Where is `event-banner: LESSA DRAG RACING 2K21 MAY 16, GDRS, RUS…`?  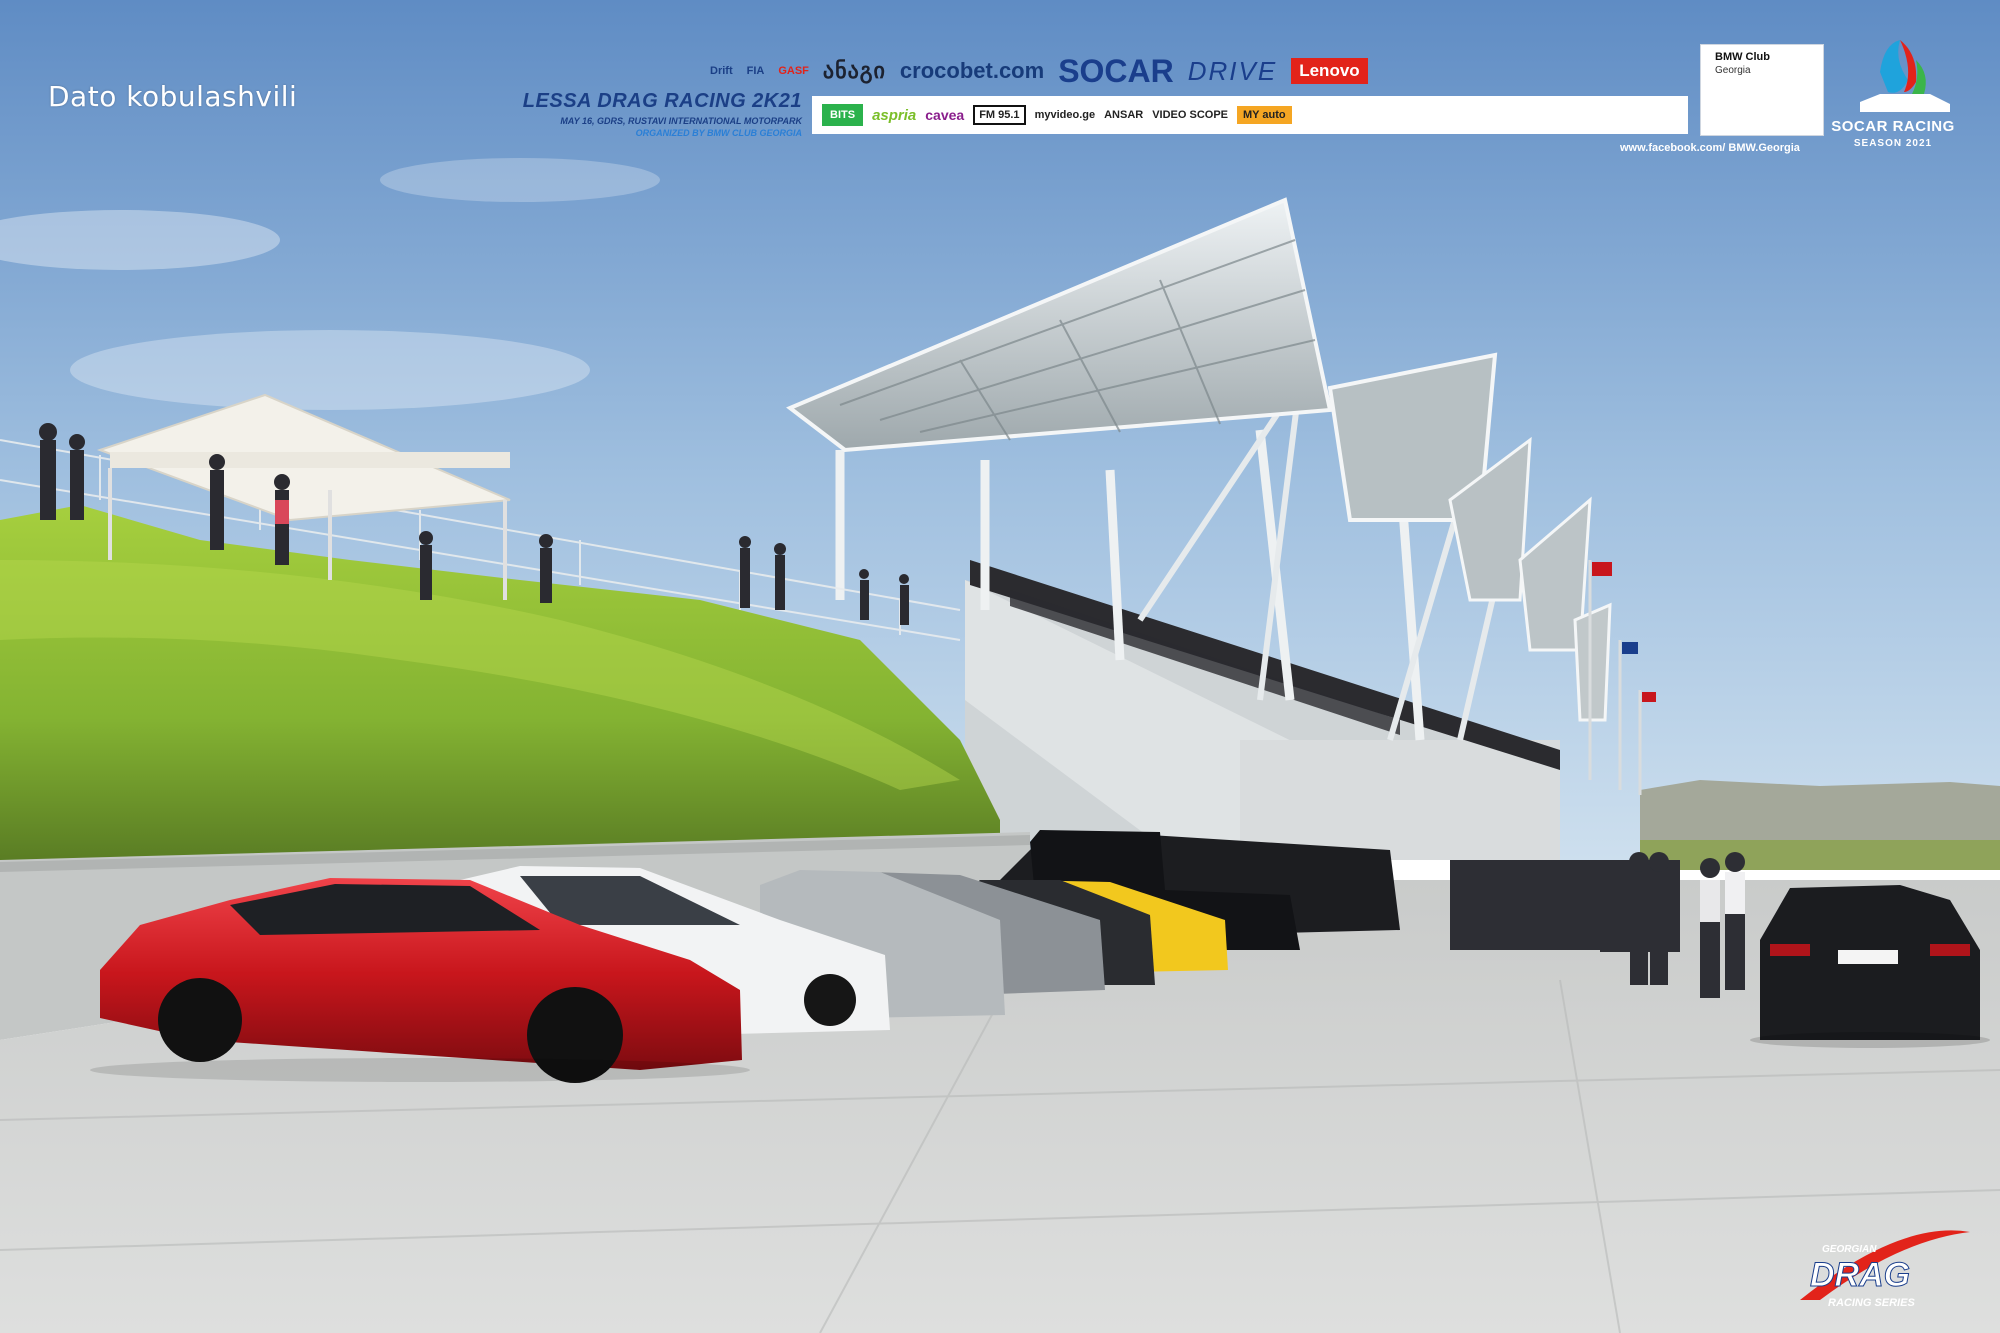 event-banner: LESSA DRAG RACING 2K21 MAY 16, GDRS, RUS… is located at coordinates (636, 114).